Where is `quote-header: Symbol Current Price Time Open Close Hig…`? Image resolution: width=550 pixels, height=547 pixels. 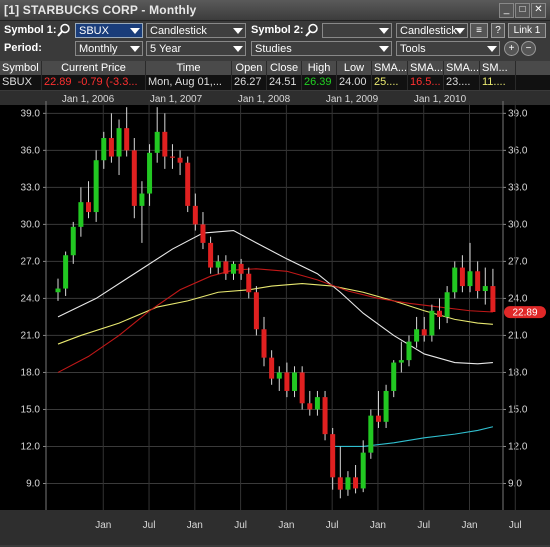 quote-header: Symbol Current Price Time Open Close Hig… is located at coordinates (275, 68).